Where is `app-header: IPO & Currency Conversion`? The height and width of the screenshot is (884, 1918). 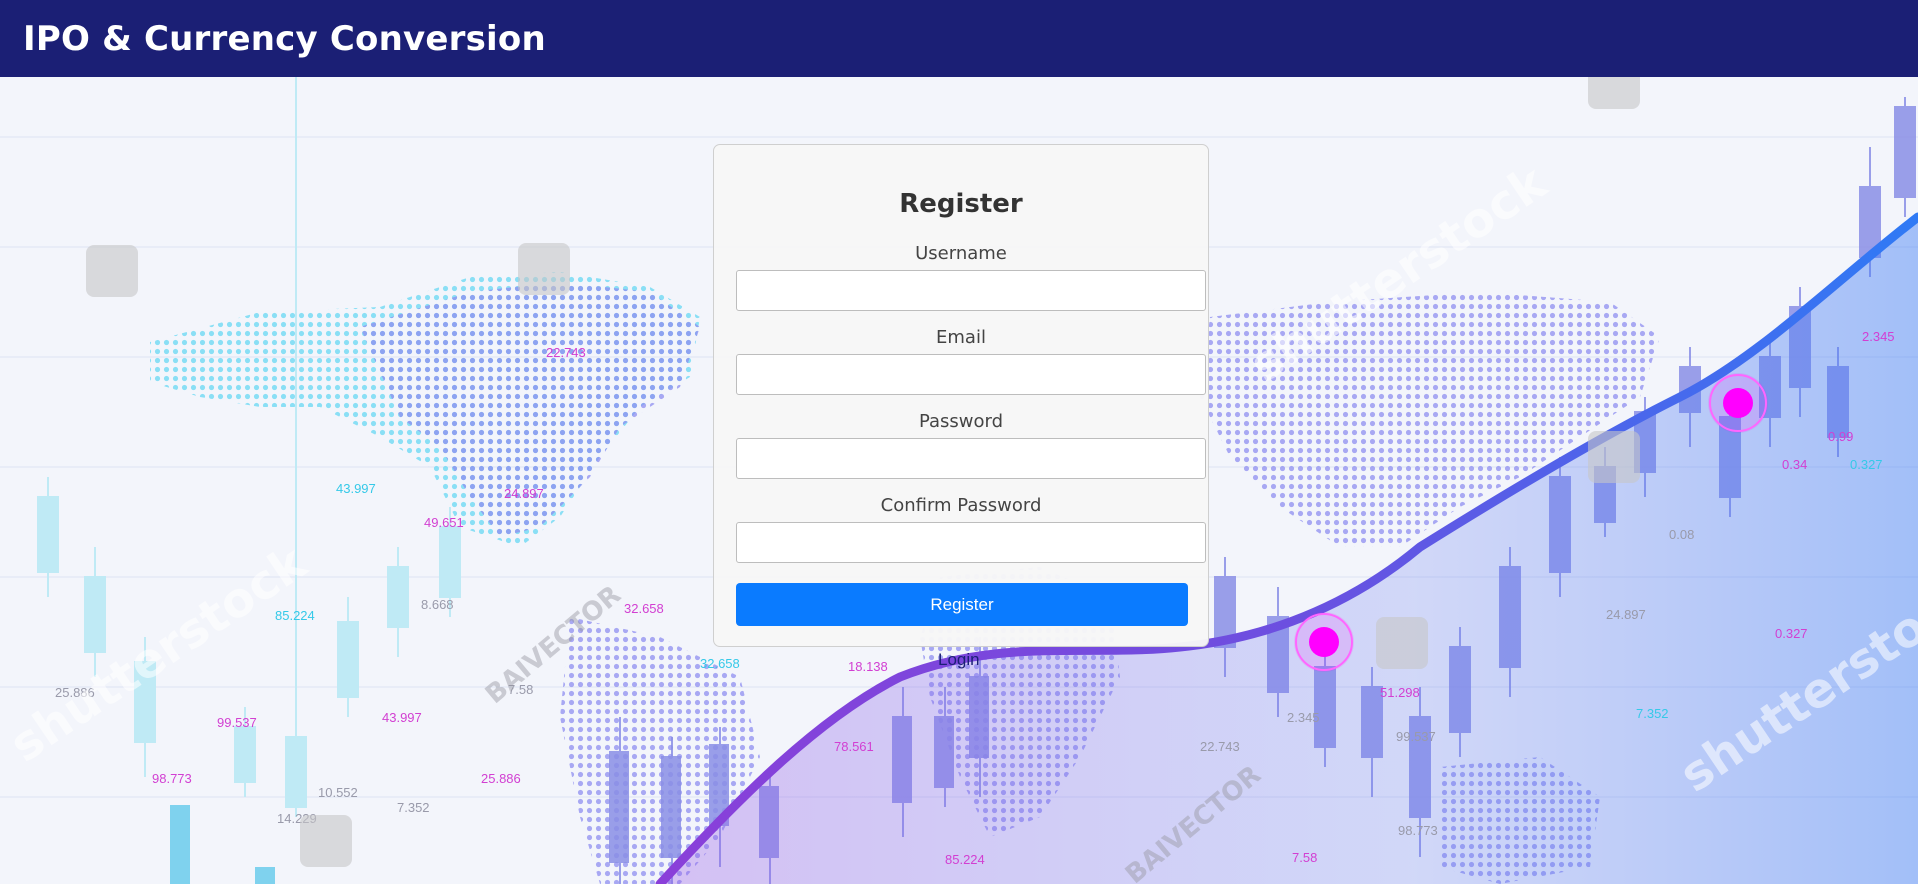 app-header: IPO & Currency Conversion is located at coordinates (959, 38).